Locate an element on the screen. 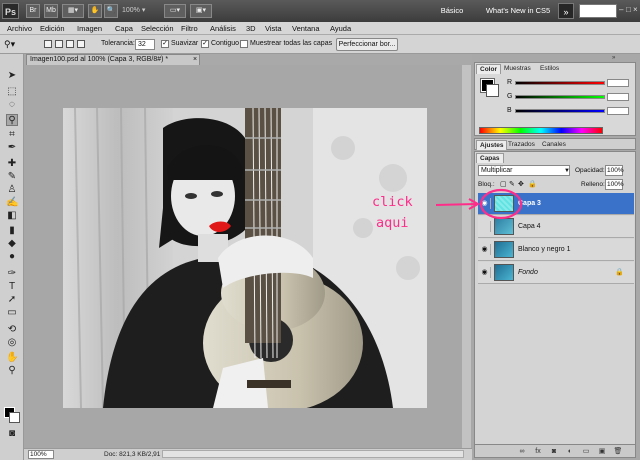 This screenshot has height=460, width=640. eraser-tool-icon: ◧ is located at coordinates (12, 216).